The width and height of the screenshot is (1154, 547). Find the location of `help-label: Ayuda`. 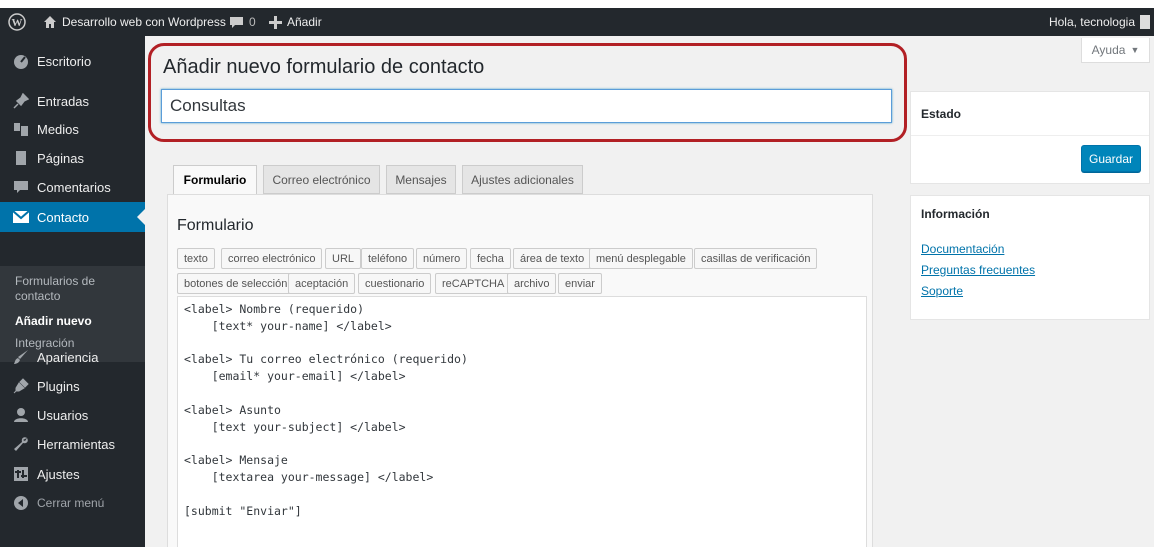

help-label: Ayuda is located at coordinates (1108, 50).